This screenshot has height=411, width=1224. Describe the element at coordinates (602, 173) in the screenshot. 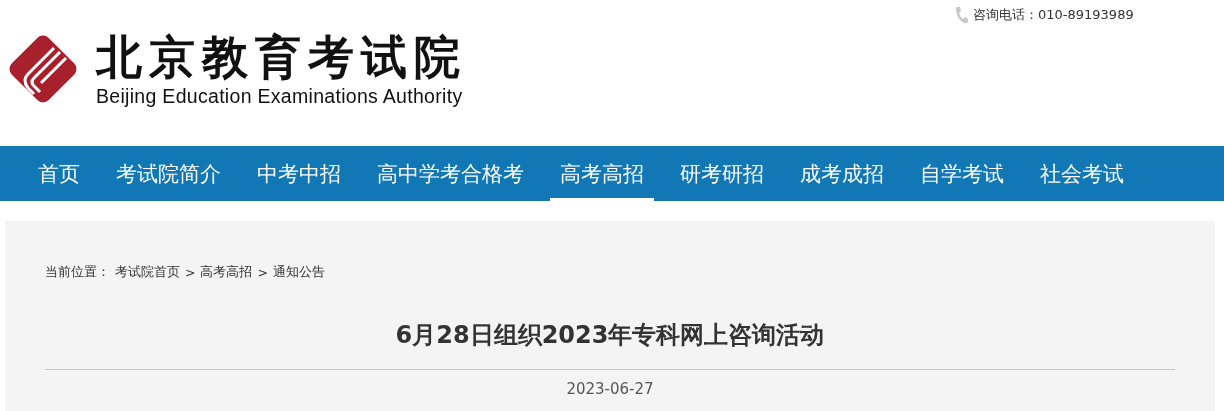

I see `nav-tab: 高考高招` at that location.